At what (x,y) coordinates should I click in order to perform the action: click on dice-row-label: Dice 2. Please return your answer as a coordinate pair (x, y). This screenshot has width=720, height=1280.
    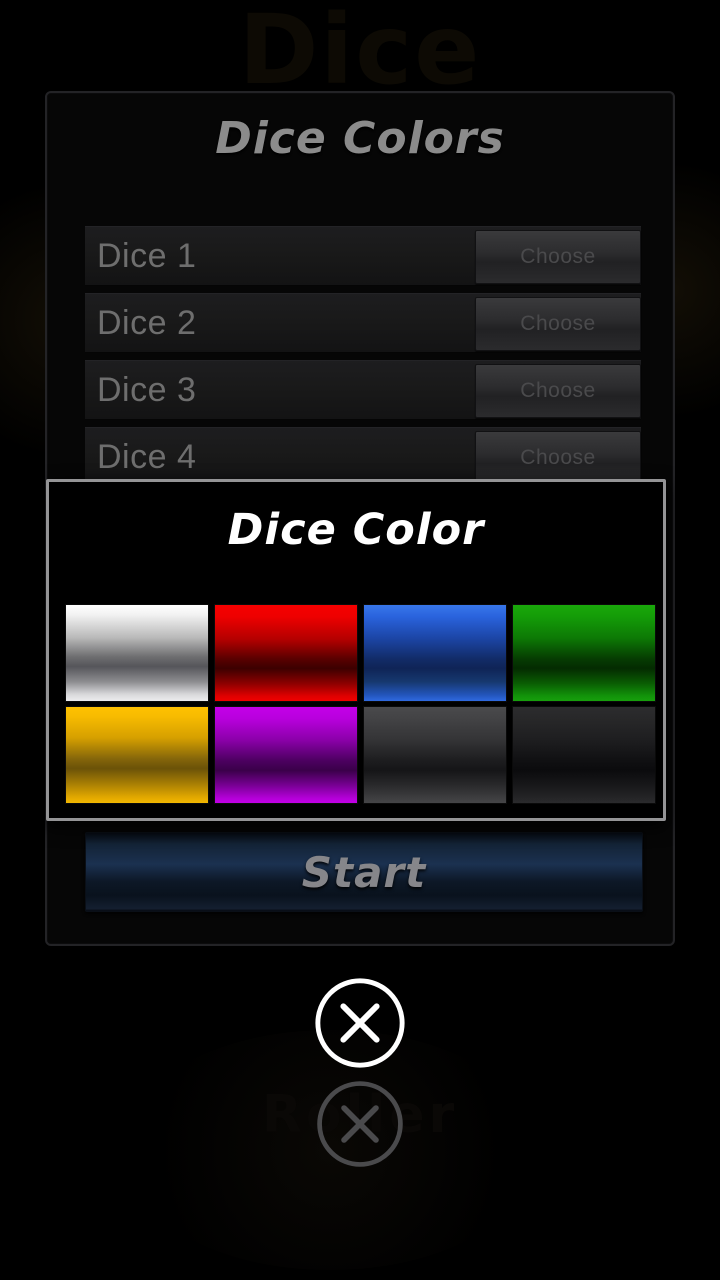
    Looking at the image, I should click on (147, 322).